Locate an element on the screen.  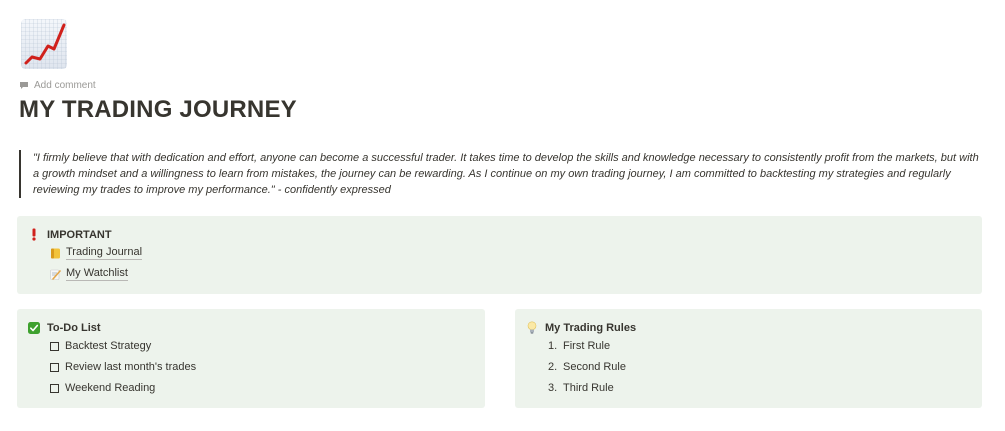
rule-item: 1. First Rule is located at coordinates (579, 346).